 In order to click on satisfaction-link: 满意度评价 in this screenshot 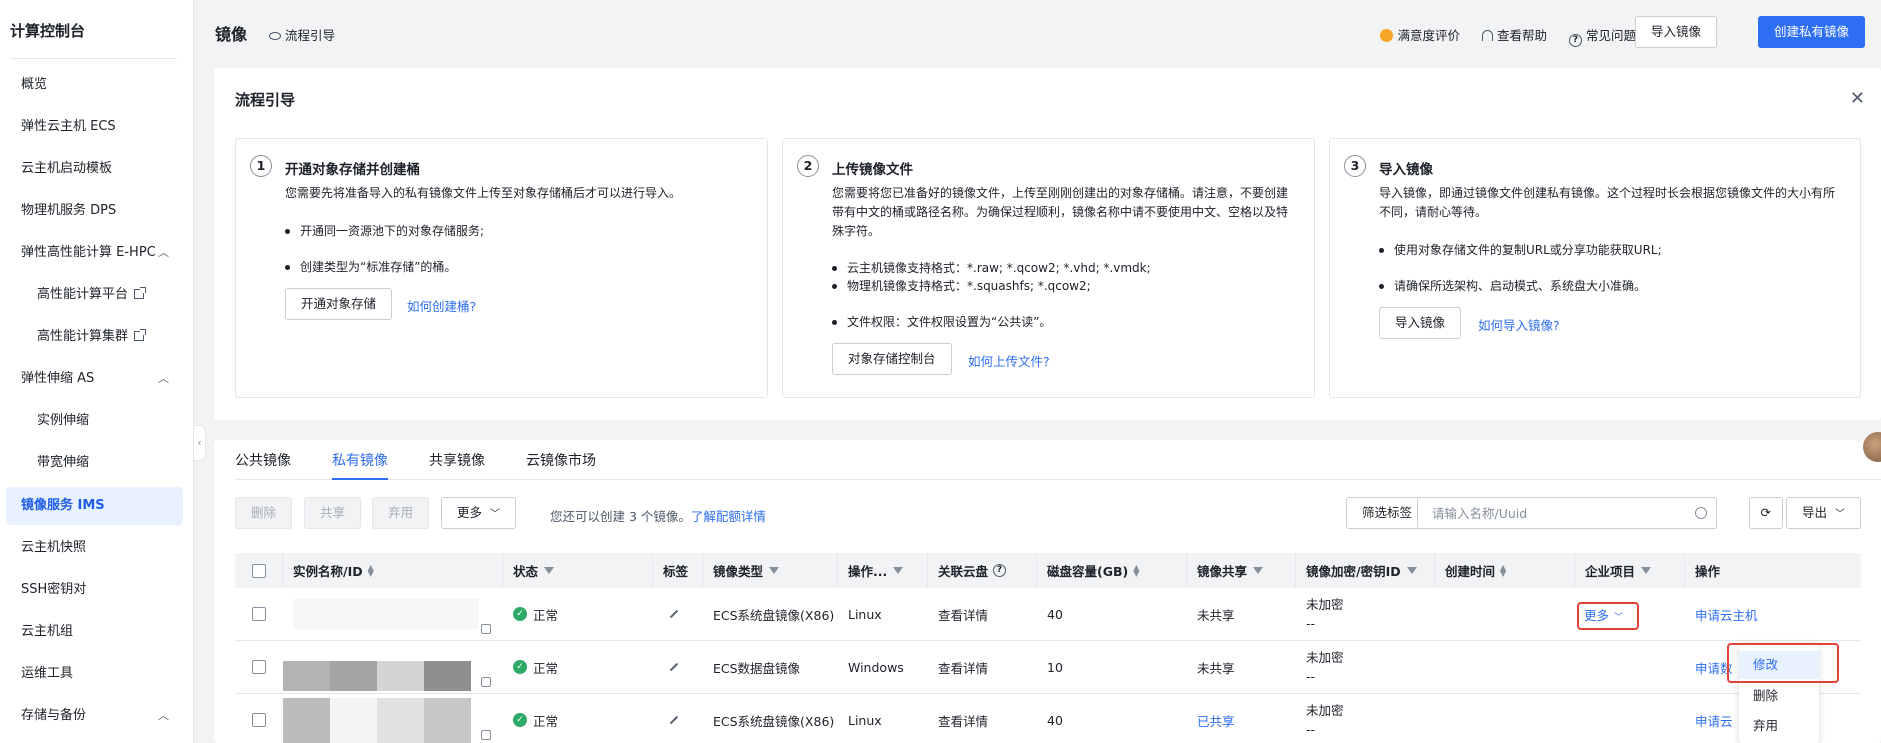, I will do `click(1420, 35)`.